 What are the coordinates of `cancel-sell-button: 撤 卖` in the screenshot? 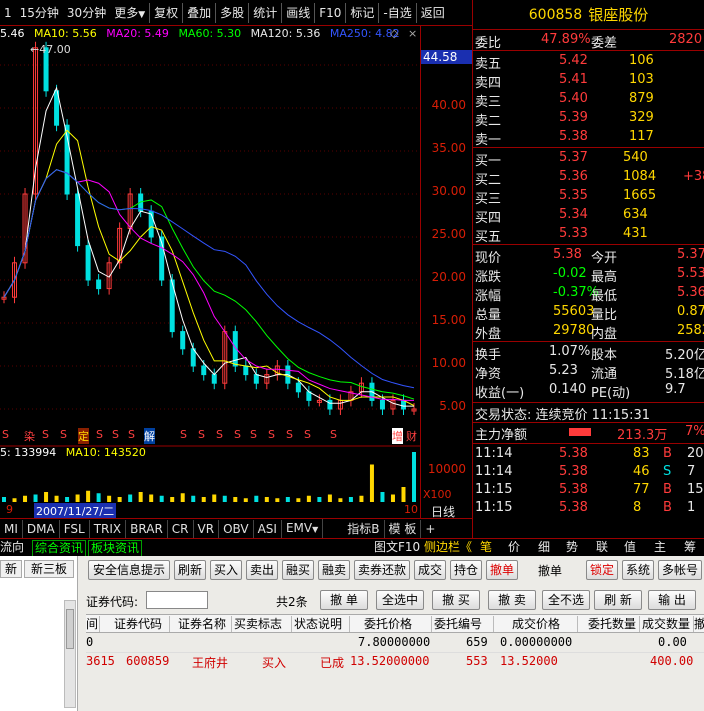 It's located at (512, 600).